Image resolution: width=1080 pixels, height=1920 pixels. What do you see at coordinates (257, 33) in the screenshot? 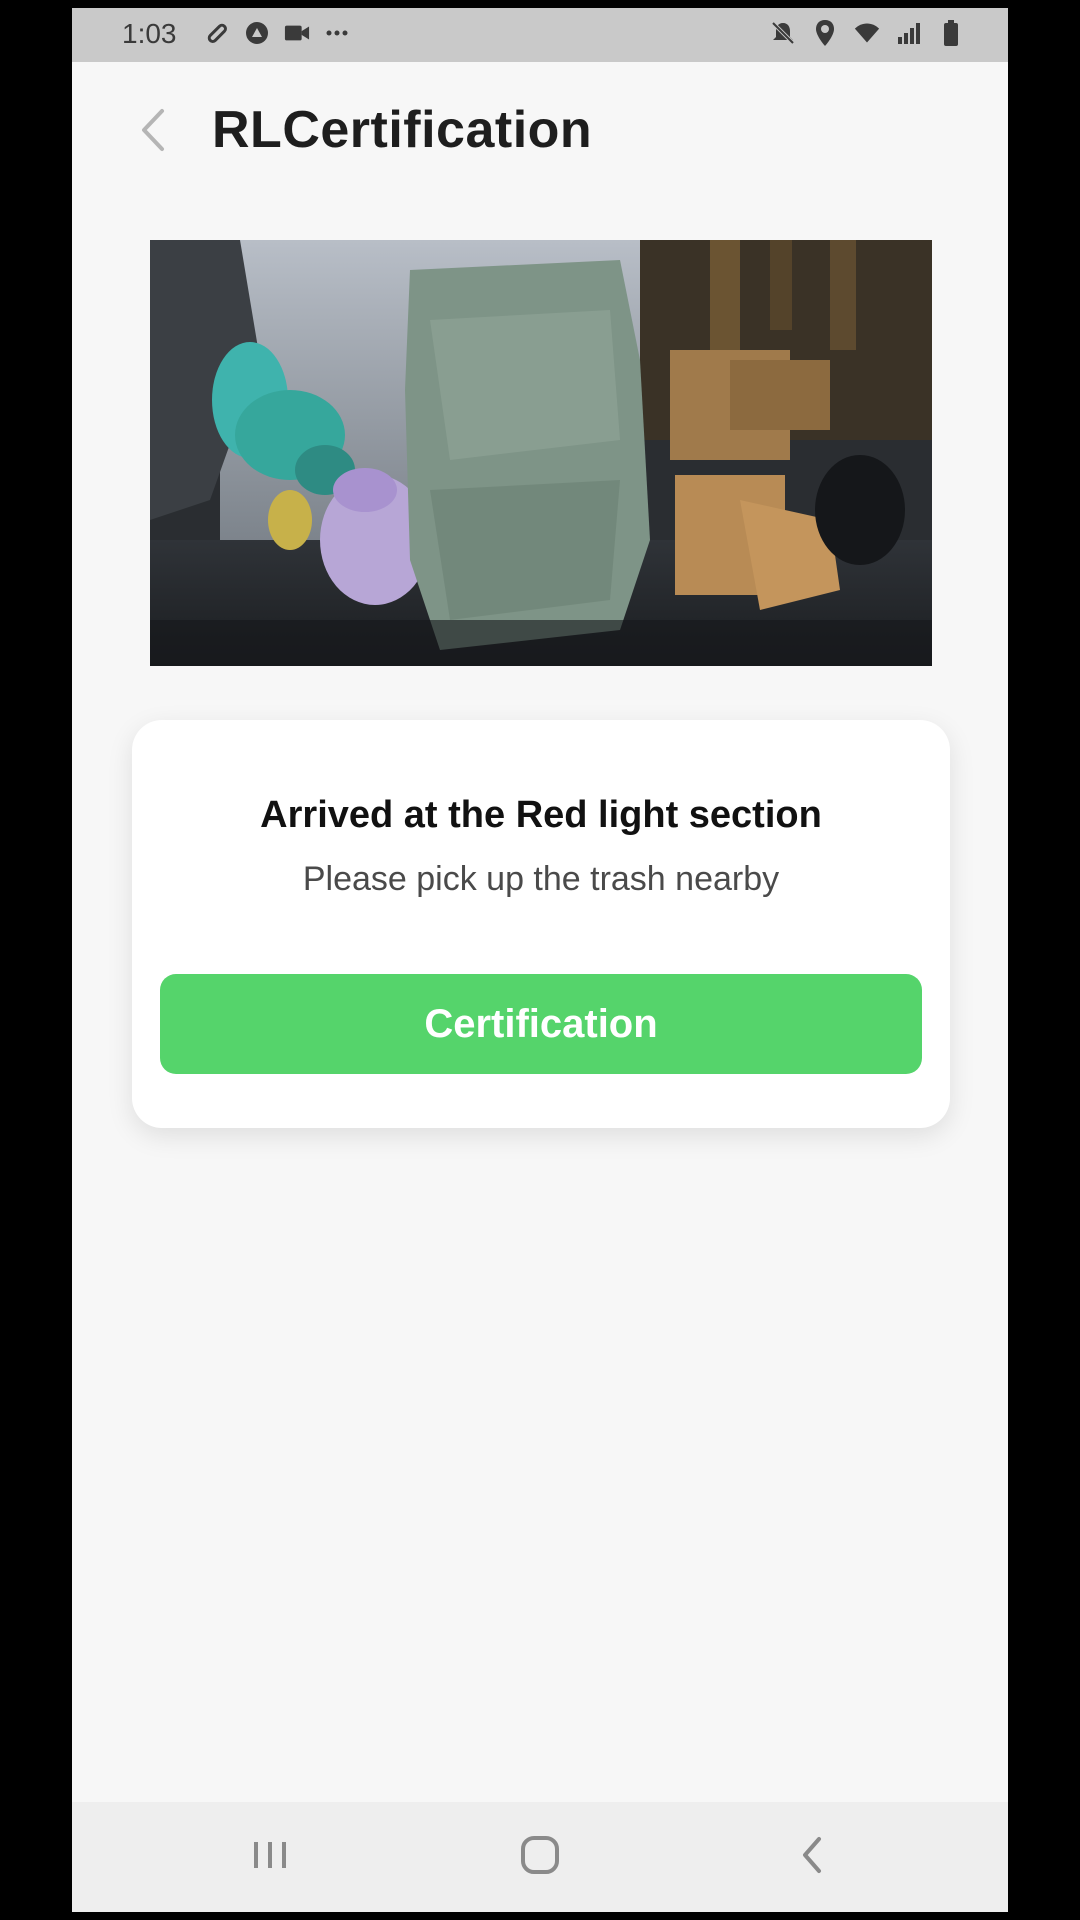
I see `vpn-icon` at bounding box center [257, 33].